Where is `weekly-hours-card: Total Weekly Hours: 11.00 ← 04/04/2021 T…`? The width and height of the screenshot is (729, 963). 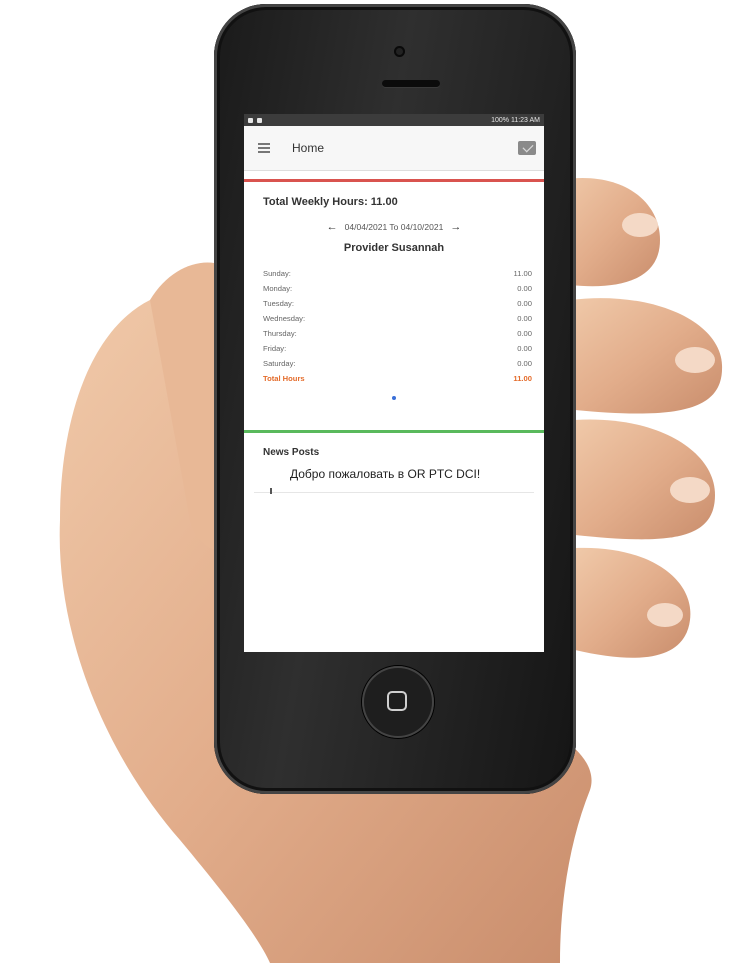
weekly-hours-card: Total Weekly Hours: 11.00 ← 04/04/2021 T… is located at coordinates (394, 293).